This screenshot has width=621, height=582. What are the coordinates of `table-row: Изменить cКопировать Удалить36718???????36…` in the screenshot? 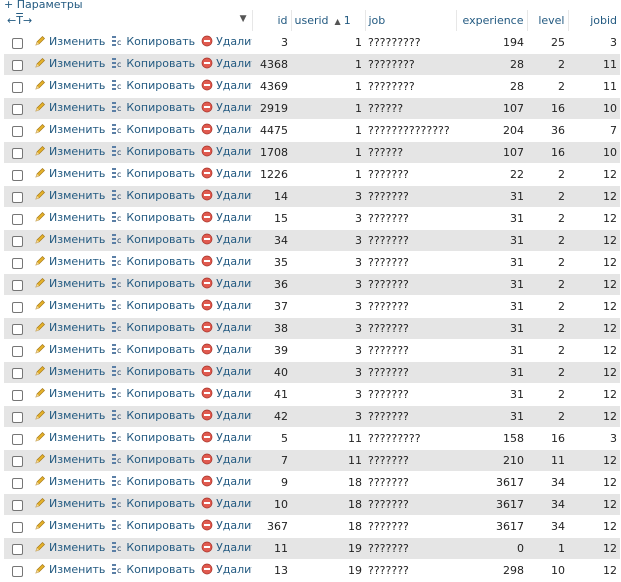 It's located at (312, 526).